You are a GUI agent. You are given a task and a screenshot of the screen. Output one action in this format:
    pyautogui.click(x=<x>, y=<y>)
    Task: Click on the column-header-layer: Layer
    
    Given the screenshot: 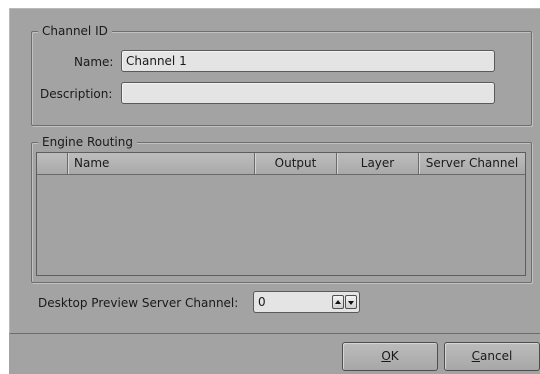 What is the action you would take?
    pyautogui.click(x=378, y=163)
    